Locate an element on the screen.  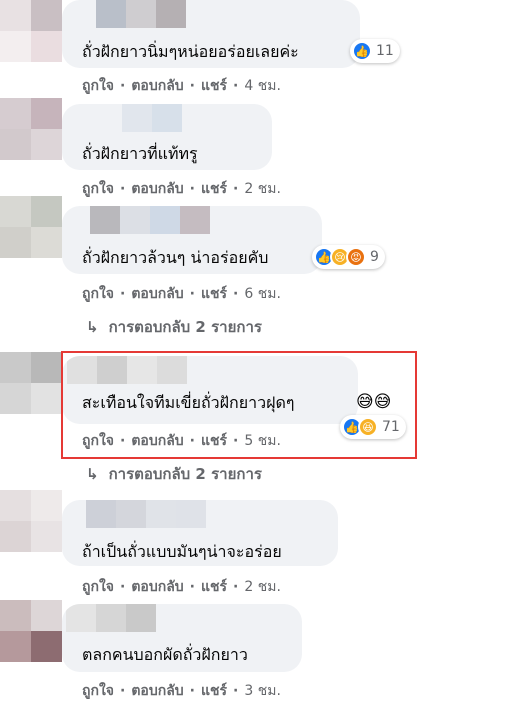
like-icon: 👍 is located at coordinates (362, 51).